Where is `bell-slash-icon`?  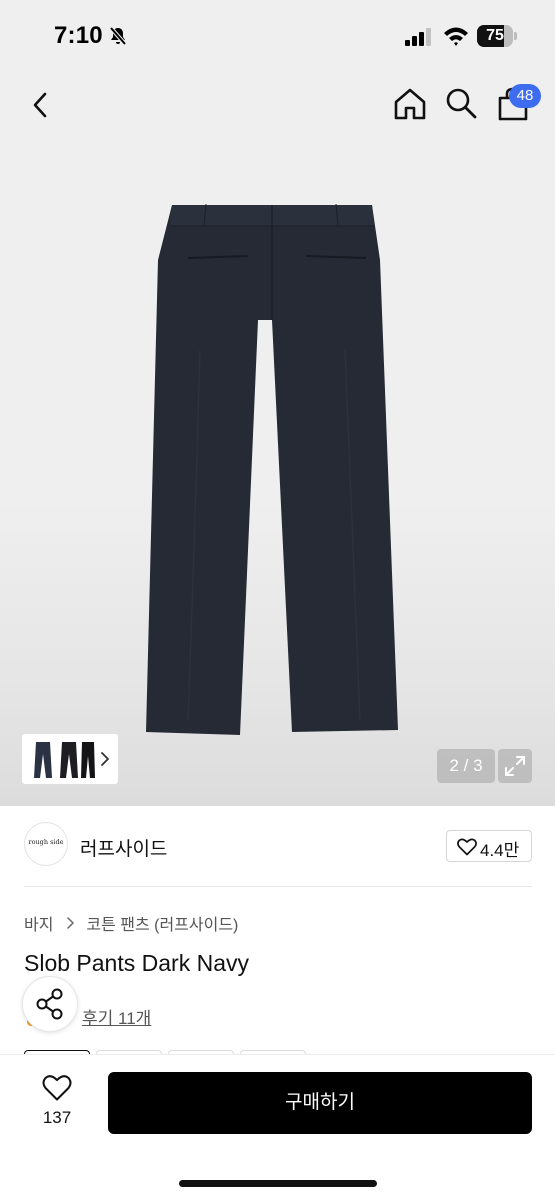
bell-slash-icon is located at coordinates (118, 36).